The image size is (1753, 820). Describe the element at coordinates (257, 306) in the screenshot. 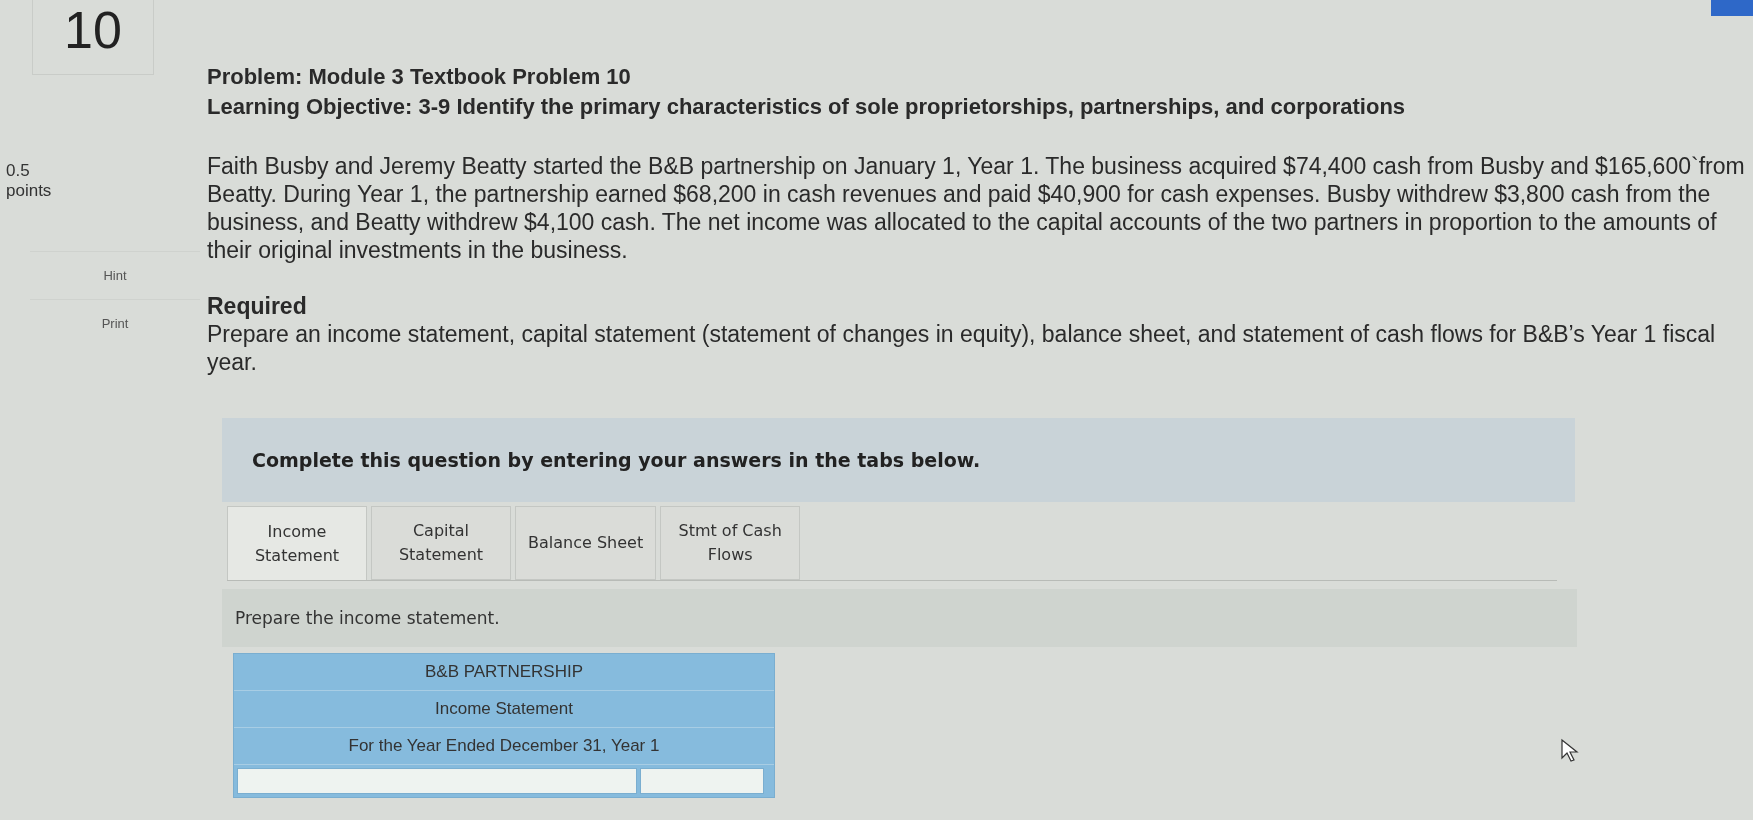

I see `required-heading: Required` at that location.